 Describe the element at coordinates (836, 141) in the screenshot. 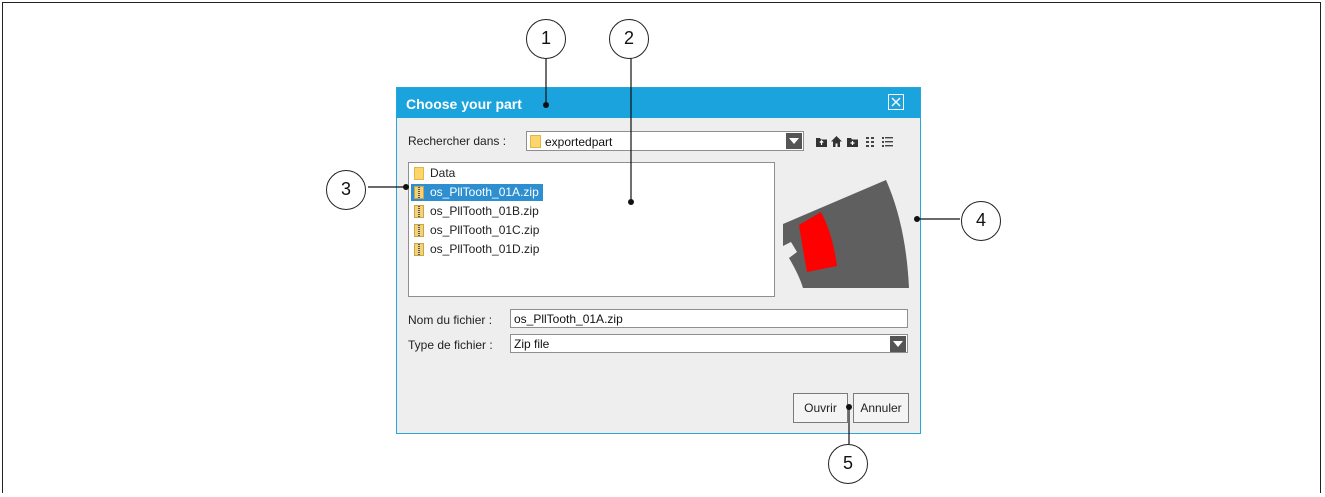

I see `home-icon` at that location.